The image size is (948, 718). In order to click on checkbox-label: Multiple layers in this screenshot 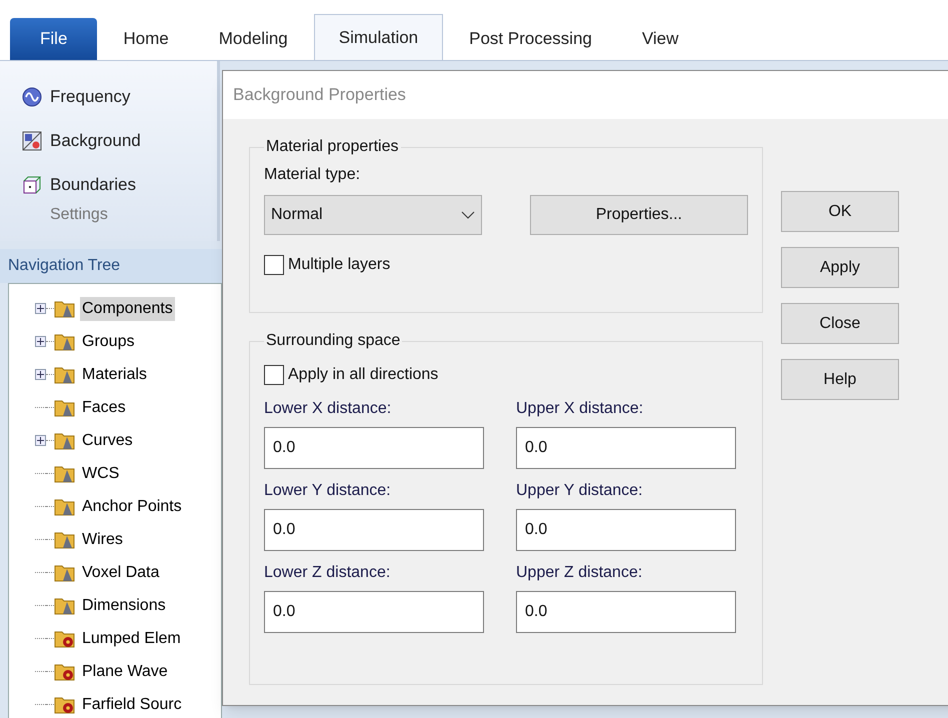, I will do `click(339, 265)`.